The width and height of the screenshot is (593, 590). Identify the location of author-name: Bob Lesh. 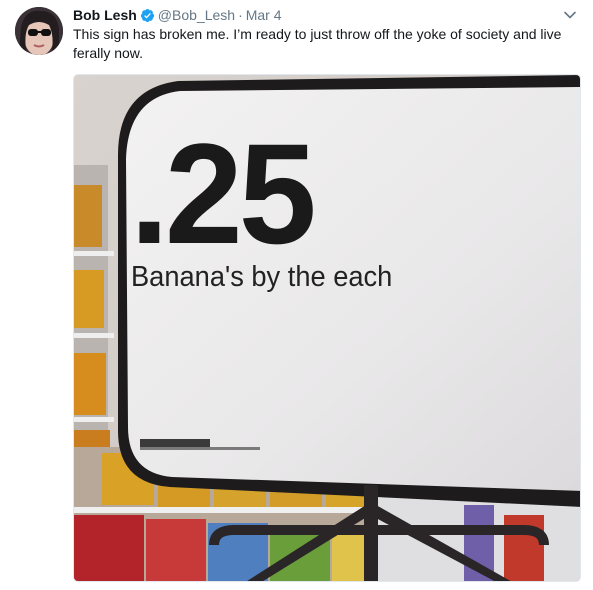
(105, 15).